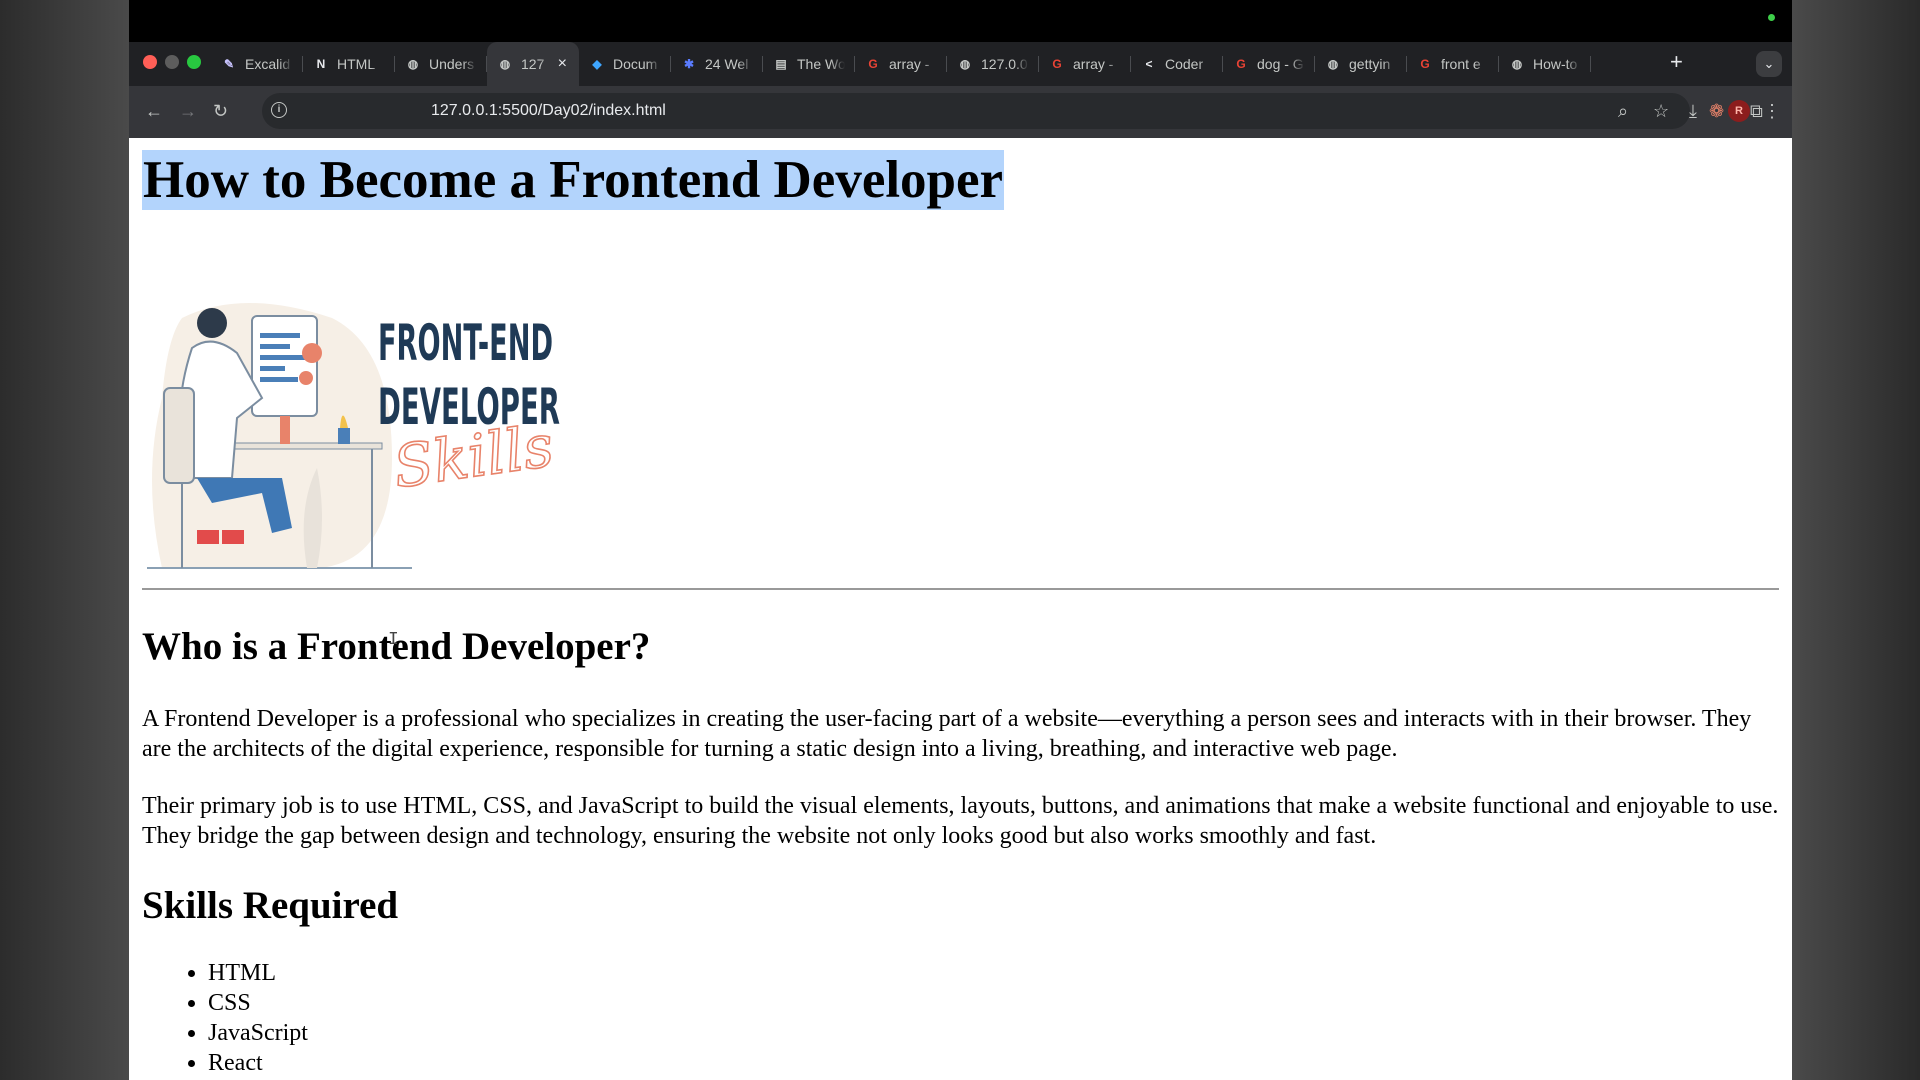  I want to click on tab-3: ◍ 127 ×, so click(533, 64).